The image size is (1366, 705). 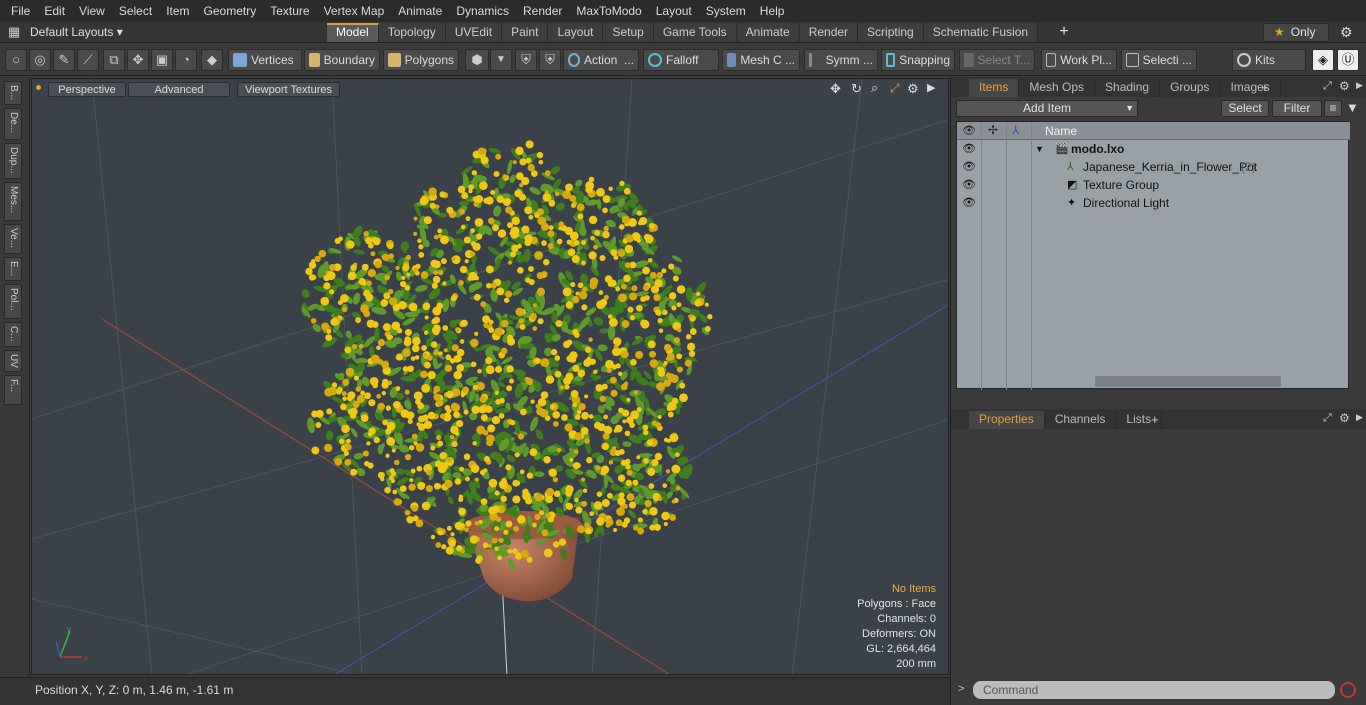 What do you see at coordinates (289, 11) in the screenshot?
I see `menu-item: Texture` at bounding box center [289, 11].